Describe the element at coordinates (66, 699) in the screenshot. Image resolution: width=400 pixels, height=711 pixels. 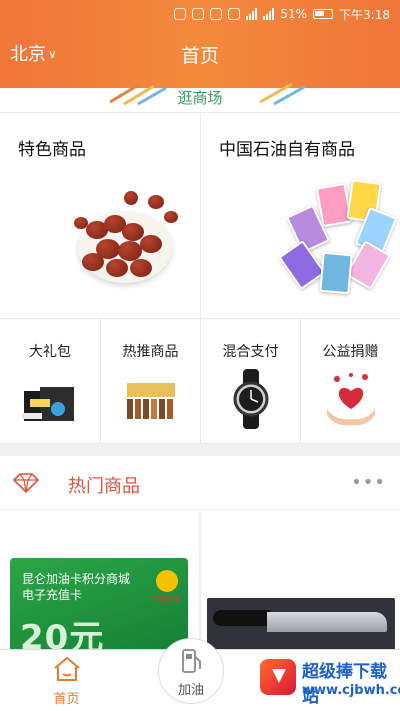
I see `nav-home-label: 首页` at that location.